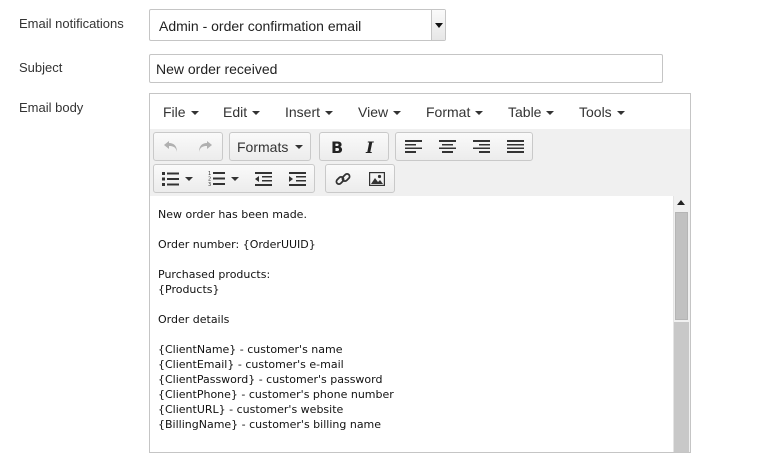 This screenshot has height=453, width=774. I want to click on menu-file: File, so click(181, 112).